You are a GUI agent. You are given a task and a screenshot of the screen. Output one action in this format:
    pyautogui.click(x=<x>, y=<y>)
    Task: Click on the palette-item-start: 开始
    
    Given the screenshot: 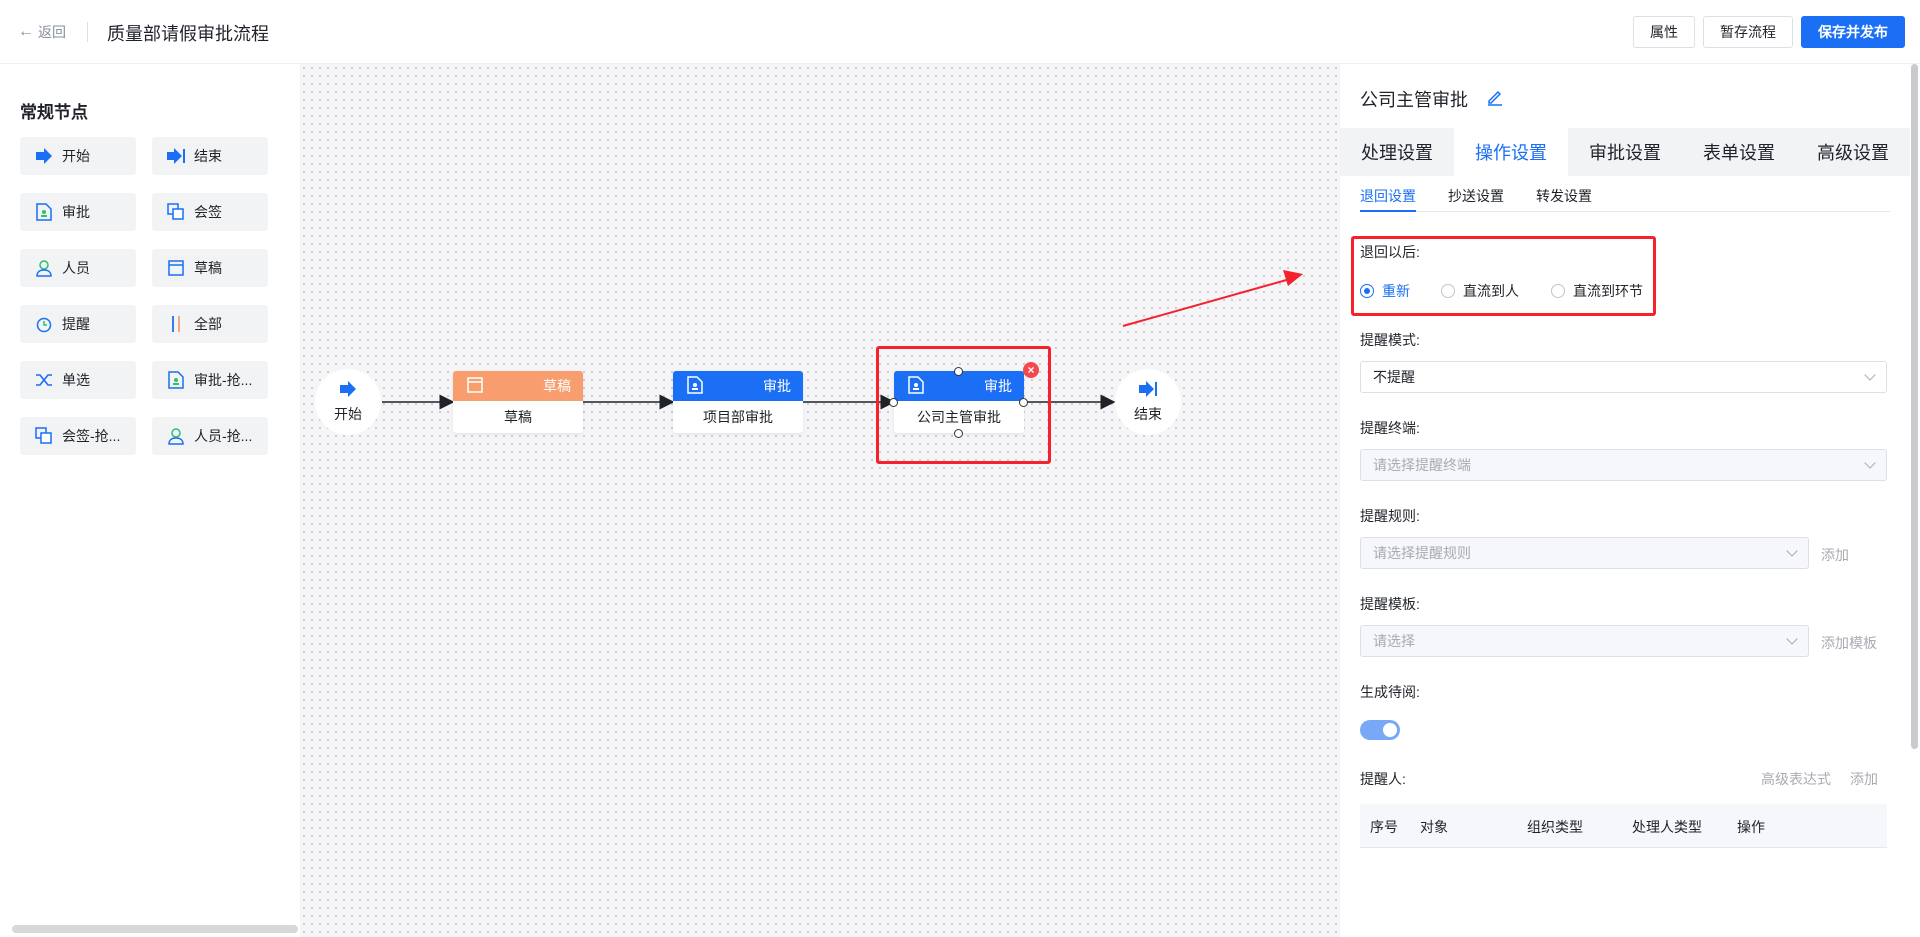 What is the action you would take?
    pyautogui.click(x=78, y=156)
    